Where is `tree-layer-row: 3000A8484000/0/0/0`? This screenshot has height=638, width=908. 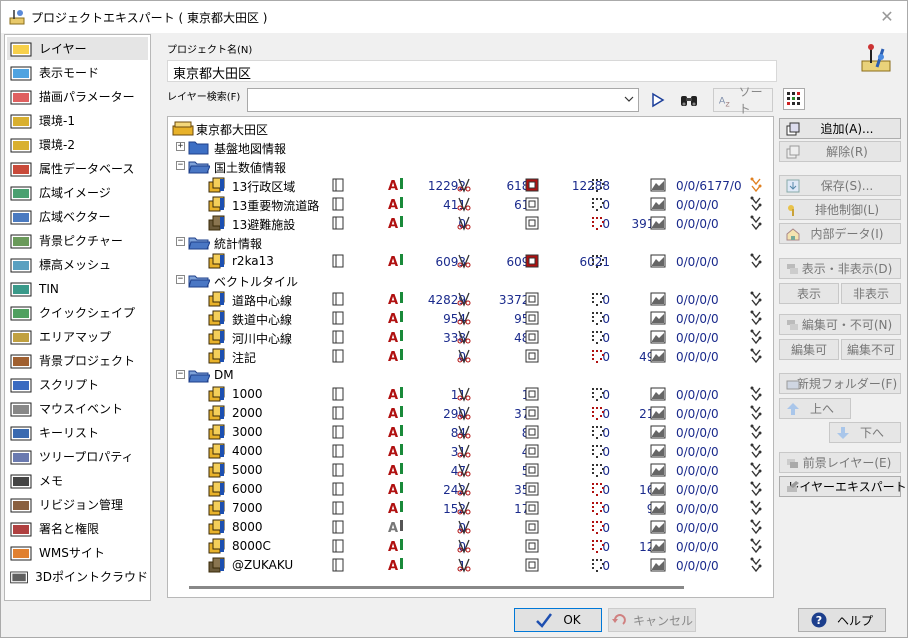
tree-layer-row: 3000A8484000/0/0/0 is located at coordinates (470, 432).